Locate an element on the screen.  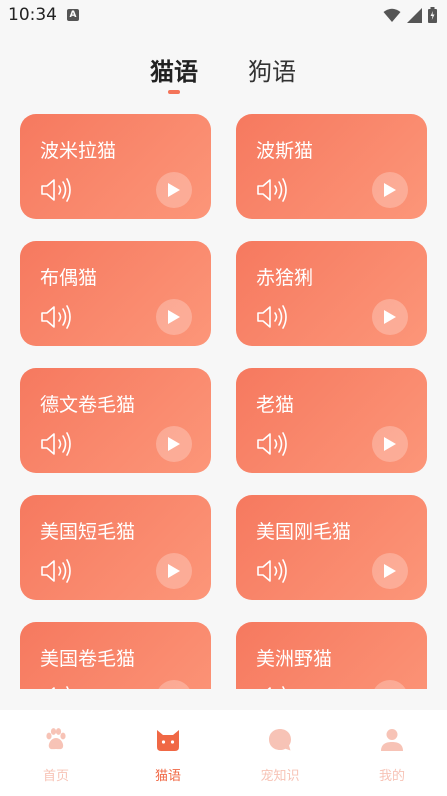
person-icon is located at coordinates (392, 740).